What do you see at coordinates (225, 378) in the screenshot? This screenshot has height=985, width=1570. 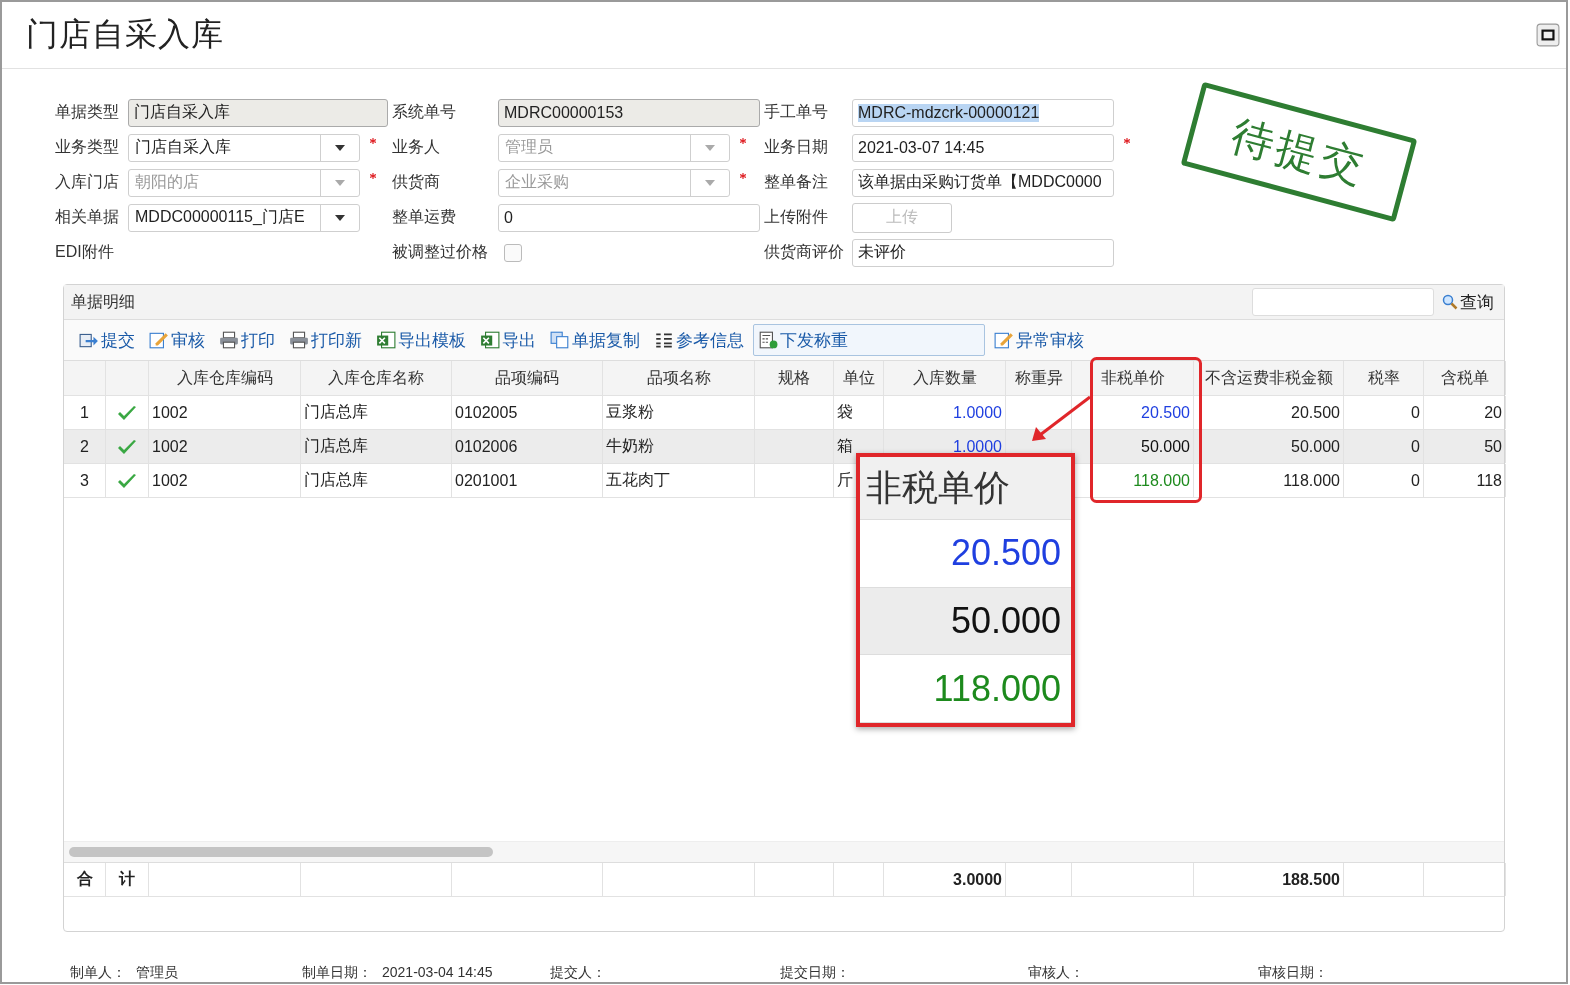 I see `column-header: 入库仓库编码` at bounding box center [225, 378].